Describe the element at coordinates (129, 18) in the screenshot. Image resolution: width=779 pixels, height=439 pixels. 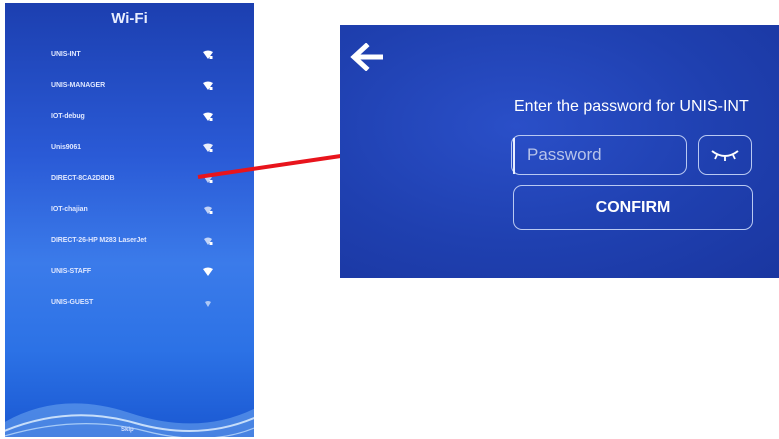
I see `wifi-title: Wi-Fi` at that location.